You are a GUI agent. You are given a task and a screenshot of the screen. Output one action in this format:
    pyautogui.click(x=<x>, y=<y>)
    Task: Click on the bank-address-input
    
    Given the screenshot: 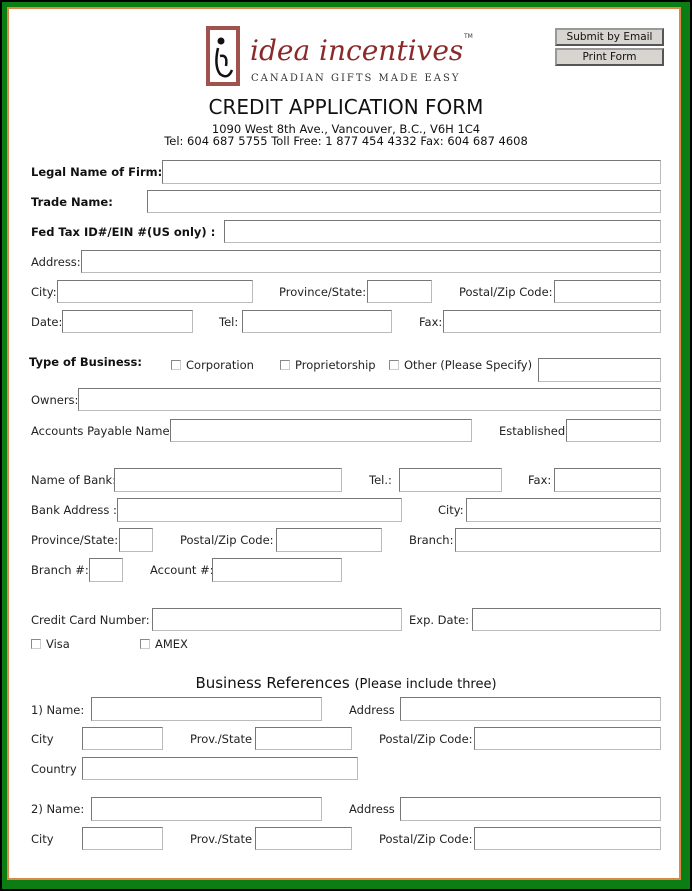 What is the action you would take?
    pyautogui.click(x=259, y=510)
    